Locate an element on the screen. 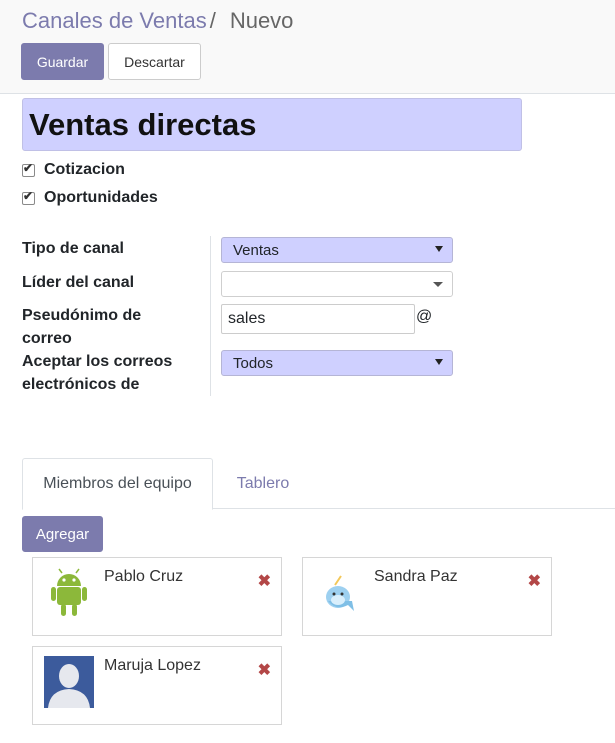  breadcrumb-current: Nuevo is located at coordinates (261, 20).